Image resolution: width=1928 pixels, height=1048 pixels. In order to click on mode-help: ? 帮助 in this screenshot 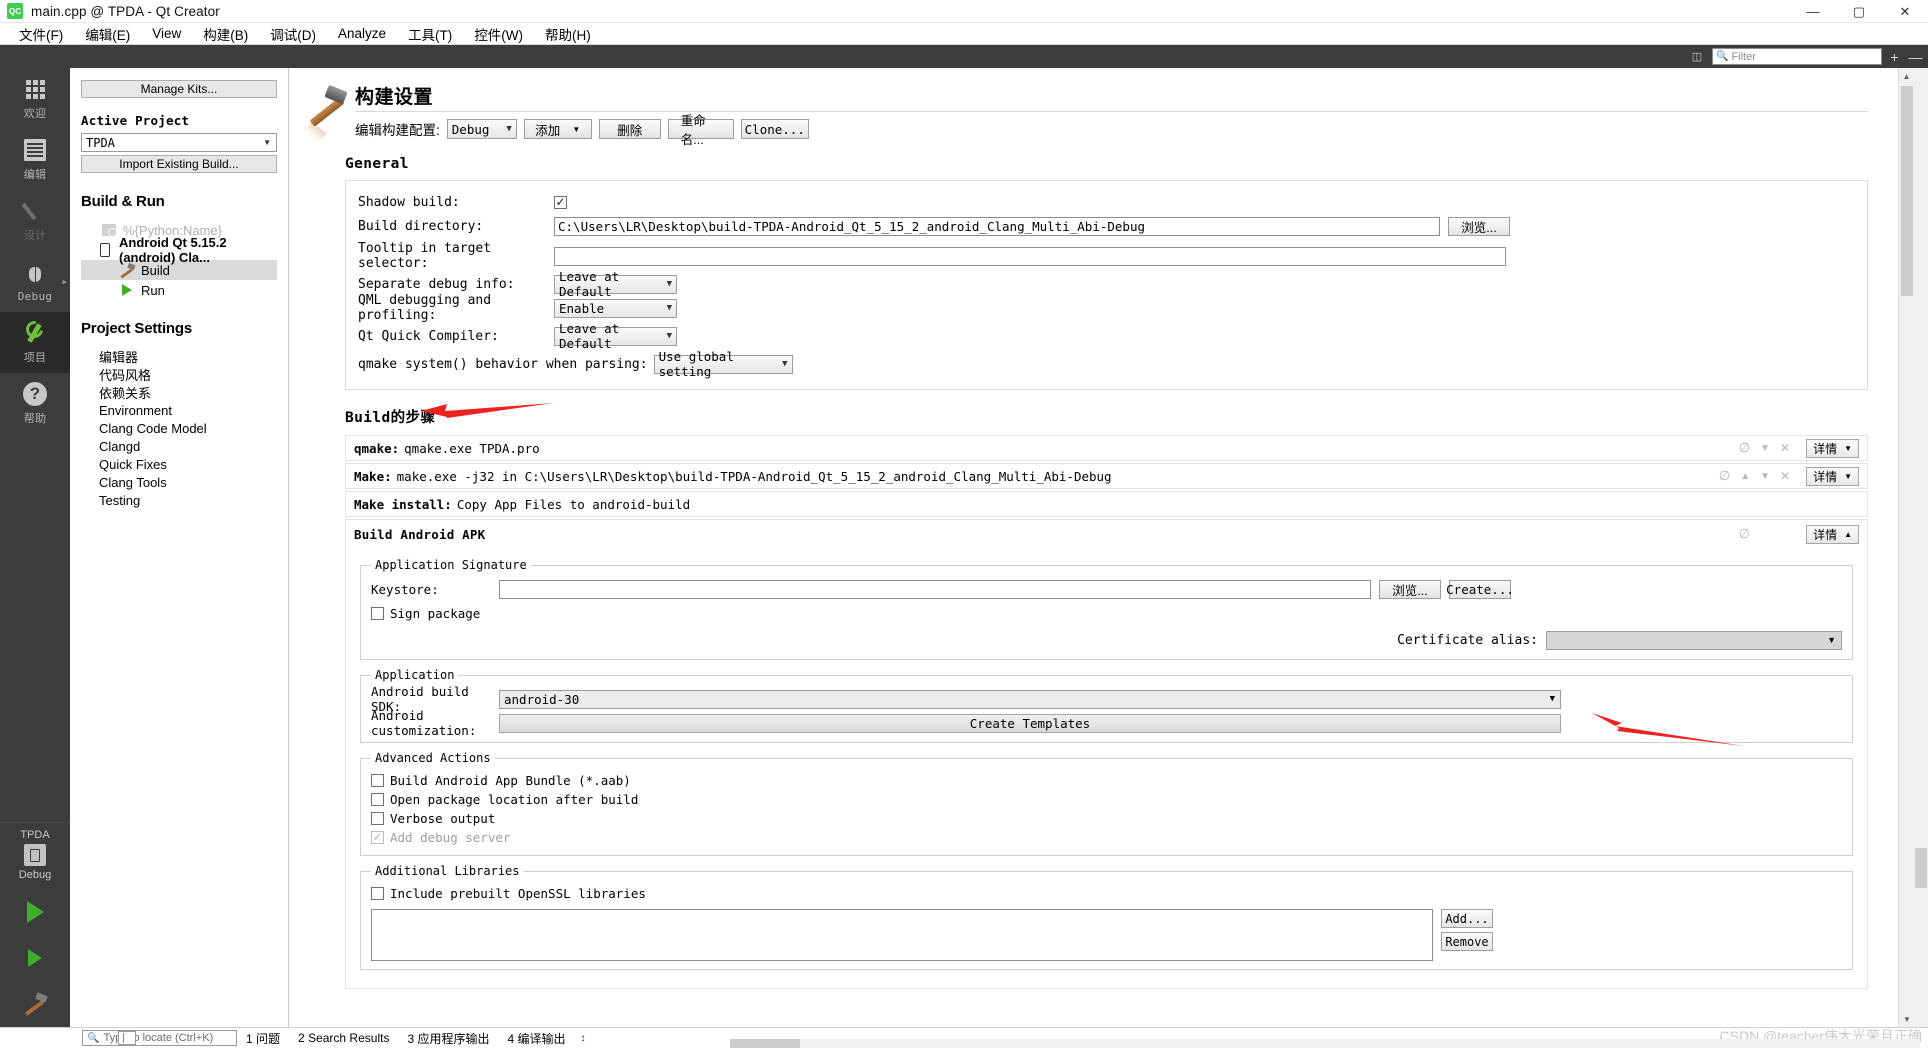, I will do `click(35, 403)`.